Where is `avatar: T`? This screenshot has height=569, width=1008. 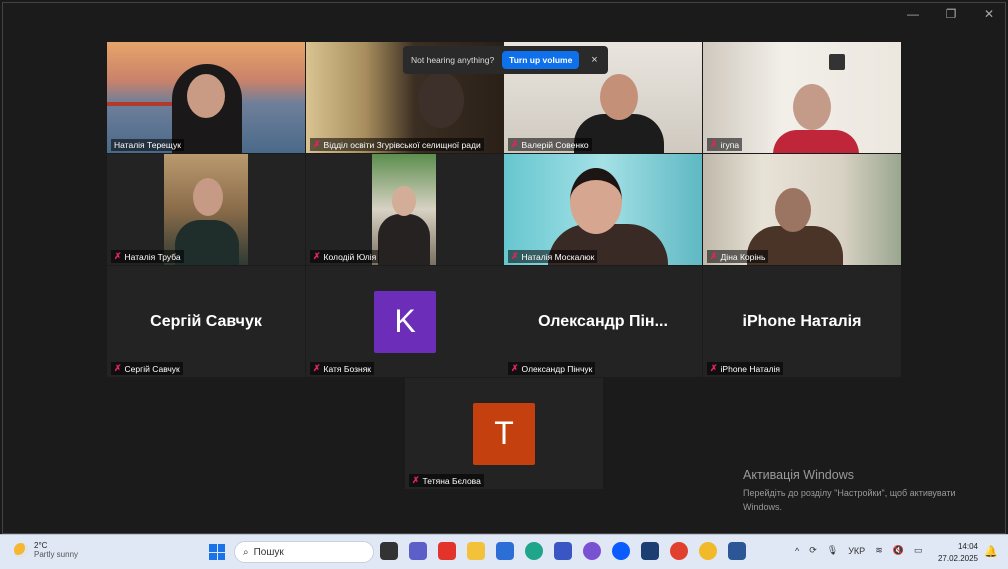 avatar: T is located at coordinates (504, 433).